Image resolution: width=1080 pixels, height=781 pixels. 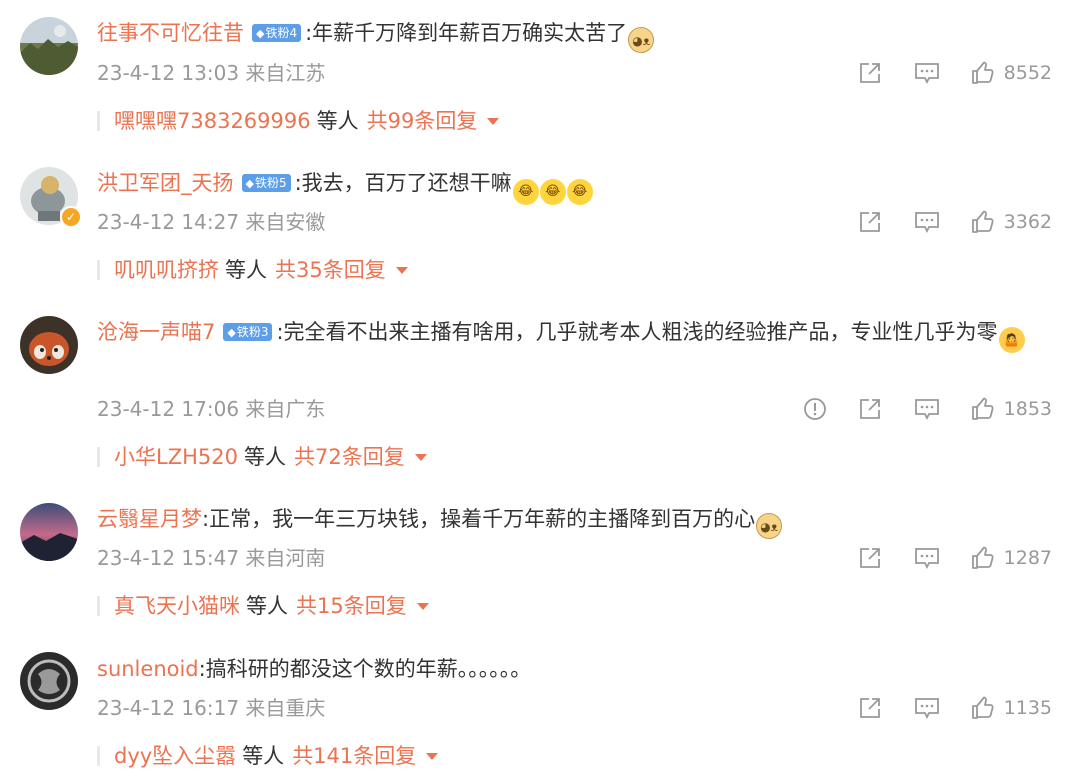 What do you see at coordinates (175, 756) in the screenshot?
I see `reply-user: dyy坠入尘嚣` at bounding box center [175, 756].